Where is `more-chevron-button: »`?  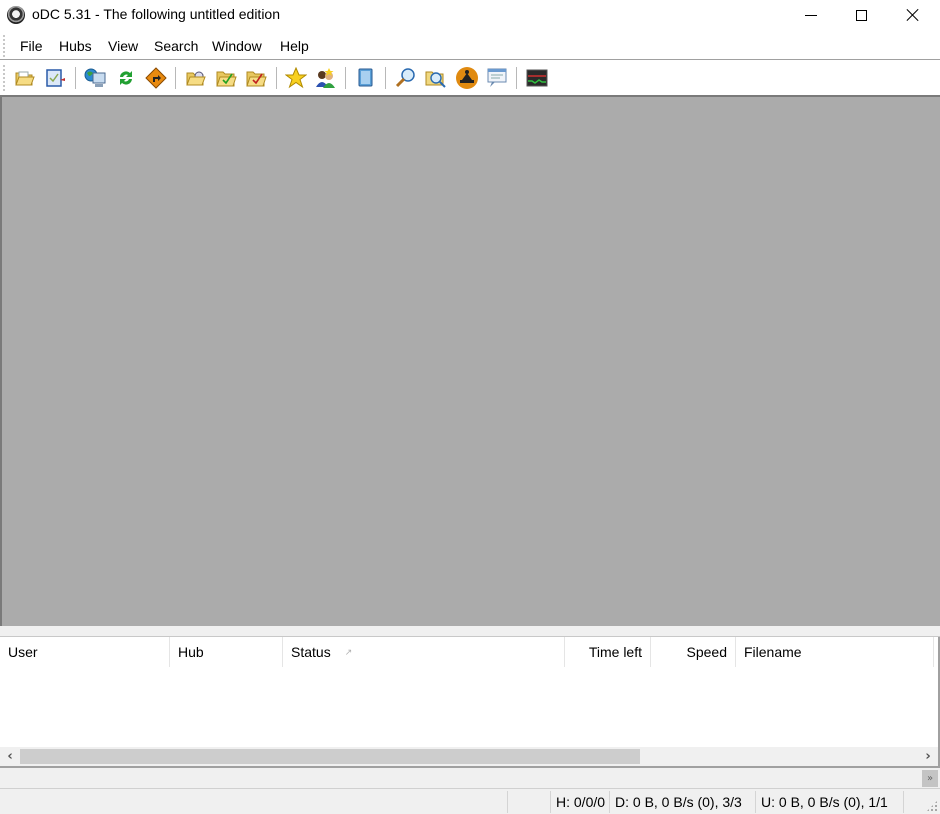
more-chevron-button: » is located at coordinates (930, 778).